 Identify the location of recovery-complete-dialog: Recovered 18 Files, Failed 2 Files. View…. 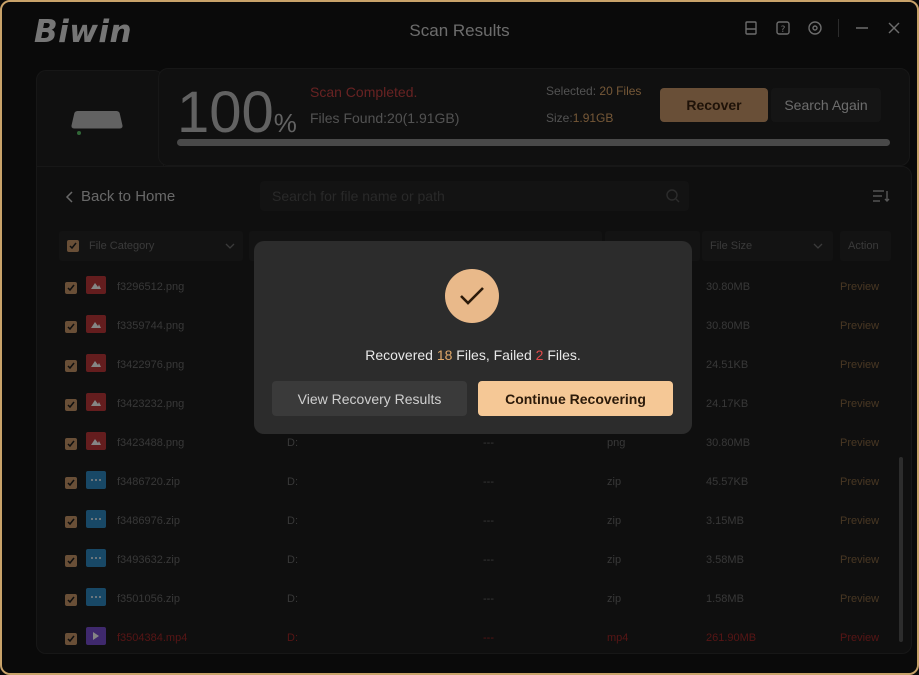
(473, 337).